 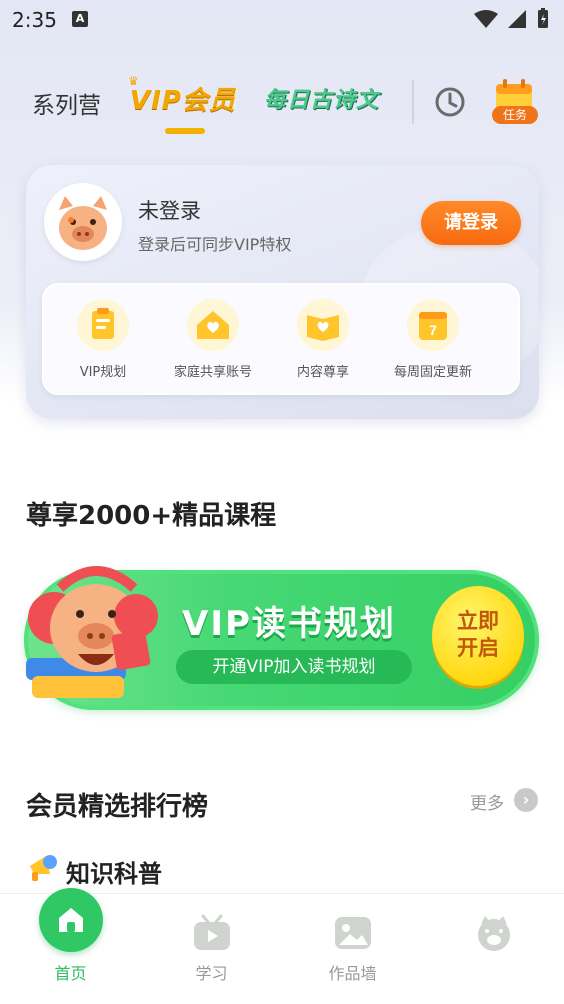 What do you see at coordinates (413, 102) in the screenshot?
I see `header-divider` at bounding box center [413, 102].